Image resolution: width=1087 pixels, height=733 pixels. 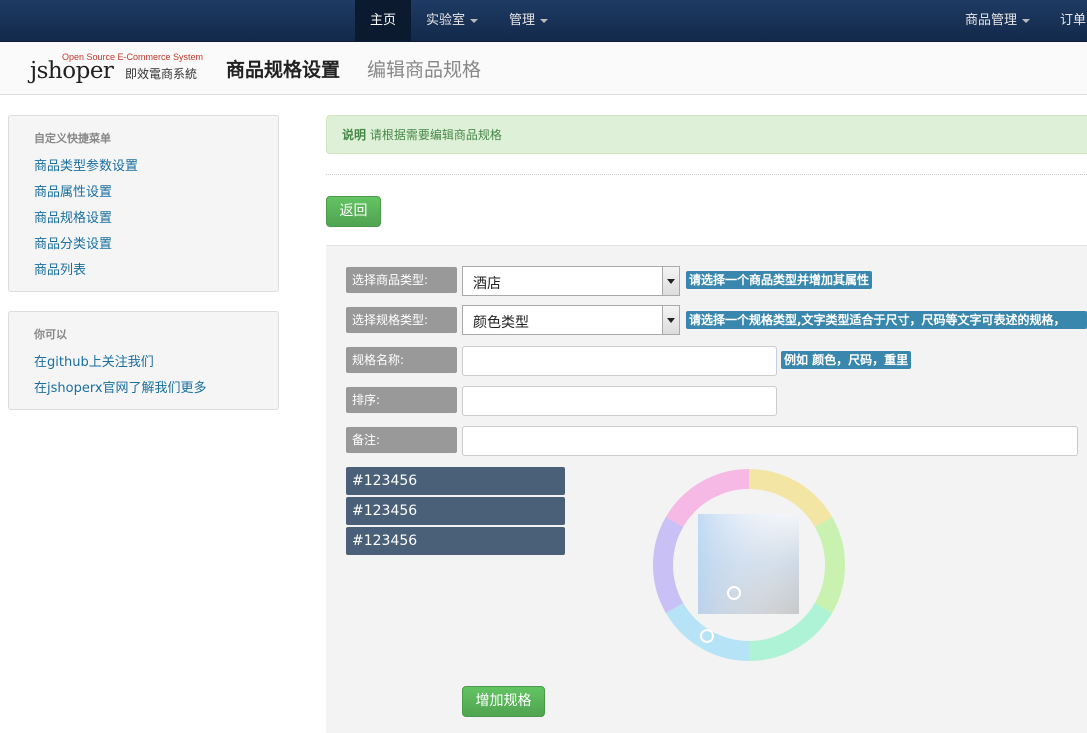 What do you see at coordinates (846, 360) in the screenshot?
I see `spec-name-help: 例如 颜色，尺码，重里` at bounding box center [846, 360].